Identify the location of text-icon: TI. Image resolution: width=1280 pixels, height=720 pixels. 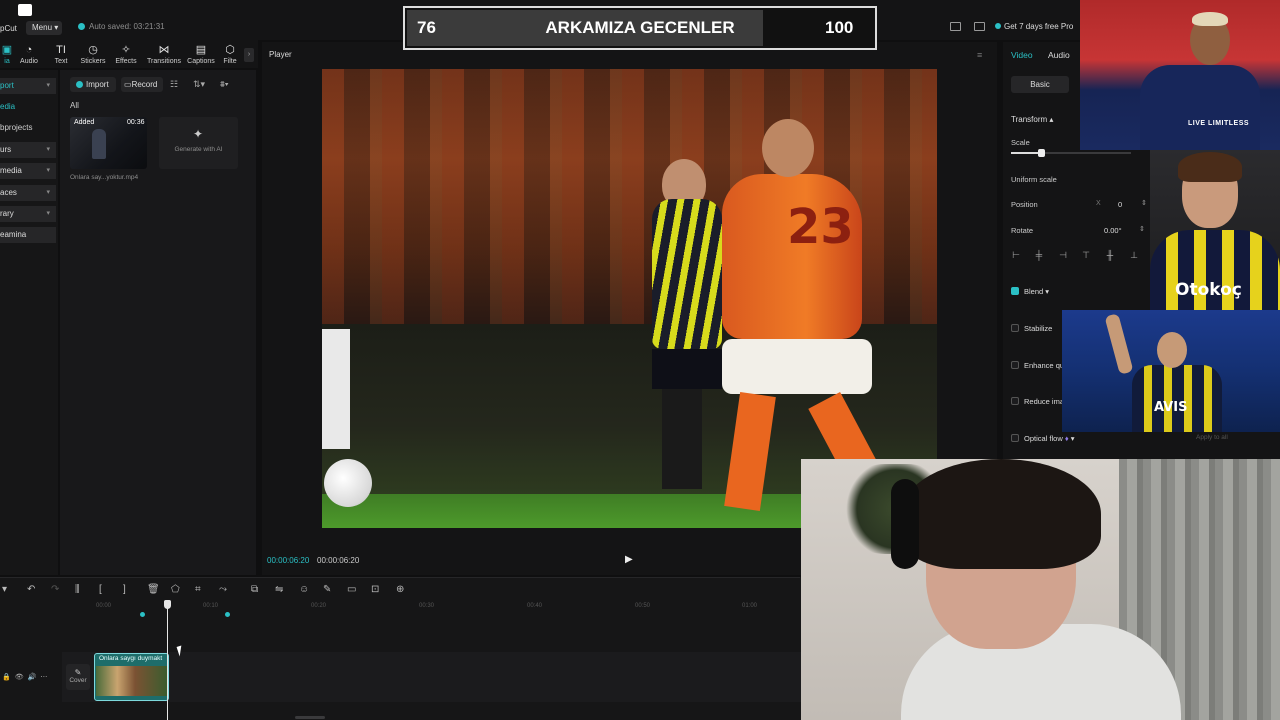
(61, 50).